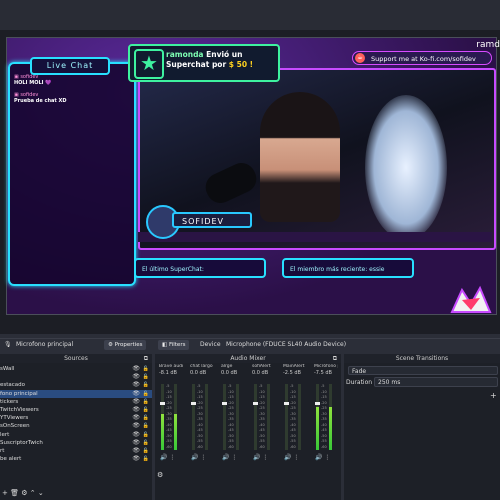  What do you see at coordinates (76, 385) in the screenshot?
I see `source-row: estacado 👁 🔓` at bounding box center [76, 385].